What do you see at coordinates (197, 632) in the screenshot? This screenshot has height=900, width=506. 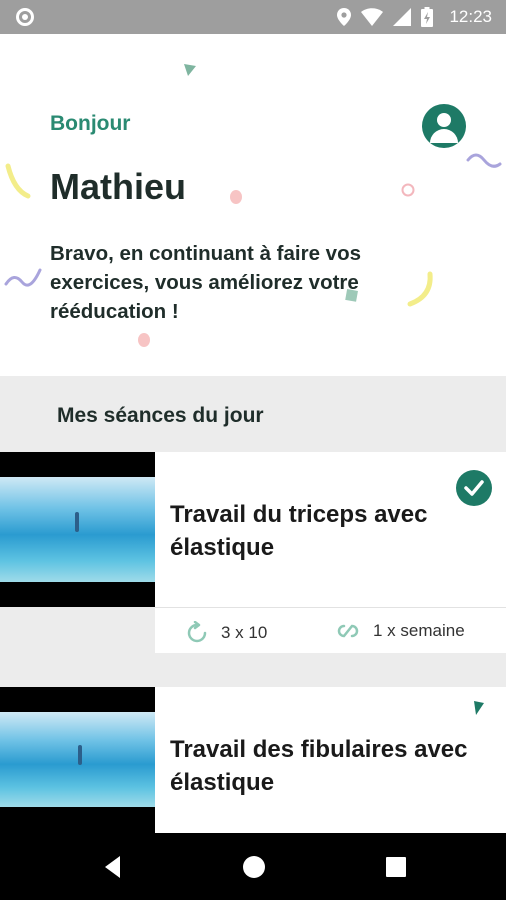 I see `repeat-icon` at bounding box center [197, 632].